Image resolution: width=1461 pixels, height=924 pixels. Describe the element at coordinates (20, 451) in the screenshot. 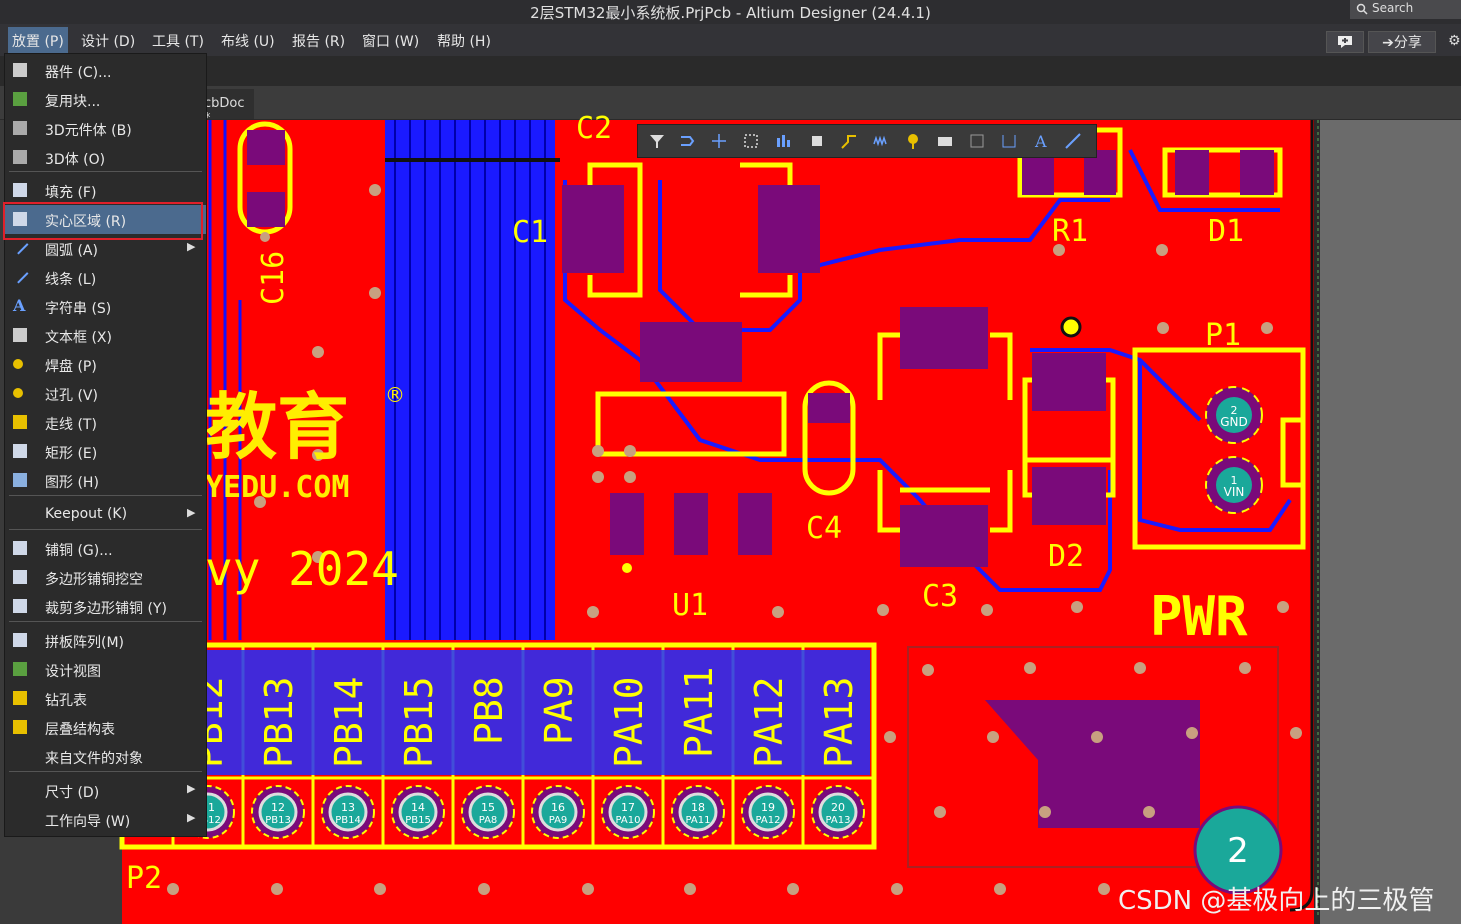

I see `rectangle-icon` at that location.